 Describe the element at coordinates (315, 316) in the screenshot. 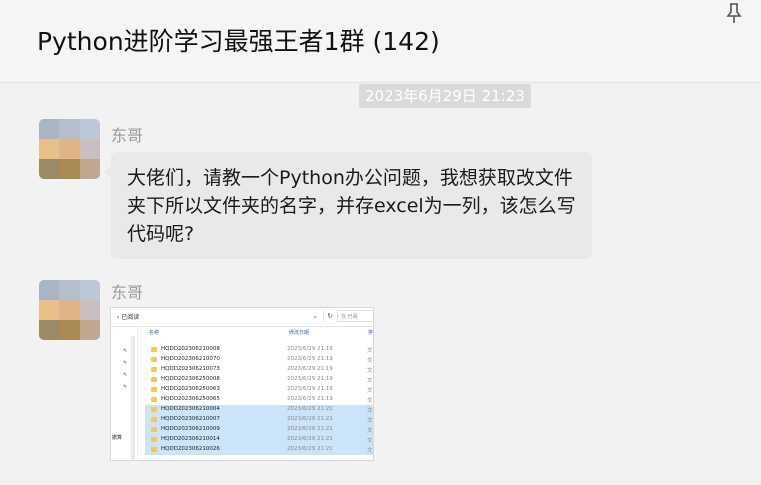

I see `chevron-down-icon: ⌄` at that location.